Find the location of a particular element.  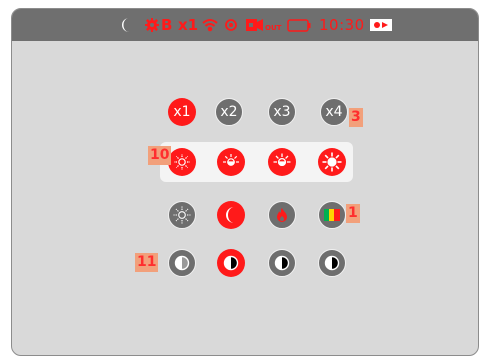

zoom-x2-label: x2 is located at coordinates (229, 112).